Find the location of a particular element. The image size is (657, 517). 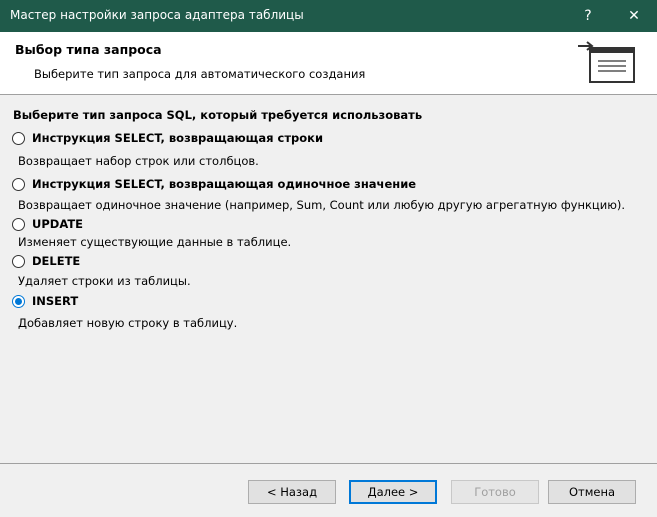

radio-insert is located at coordinates (18, 301).